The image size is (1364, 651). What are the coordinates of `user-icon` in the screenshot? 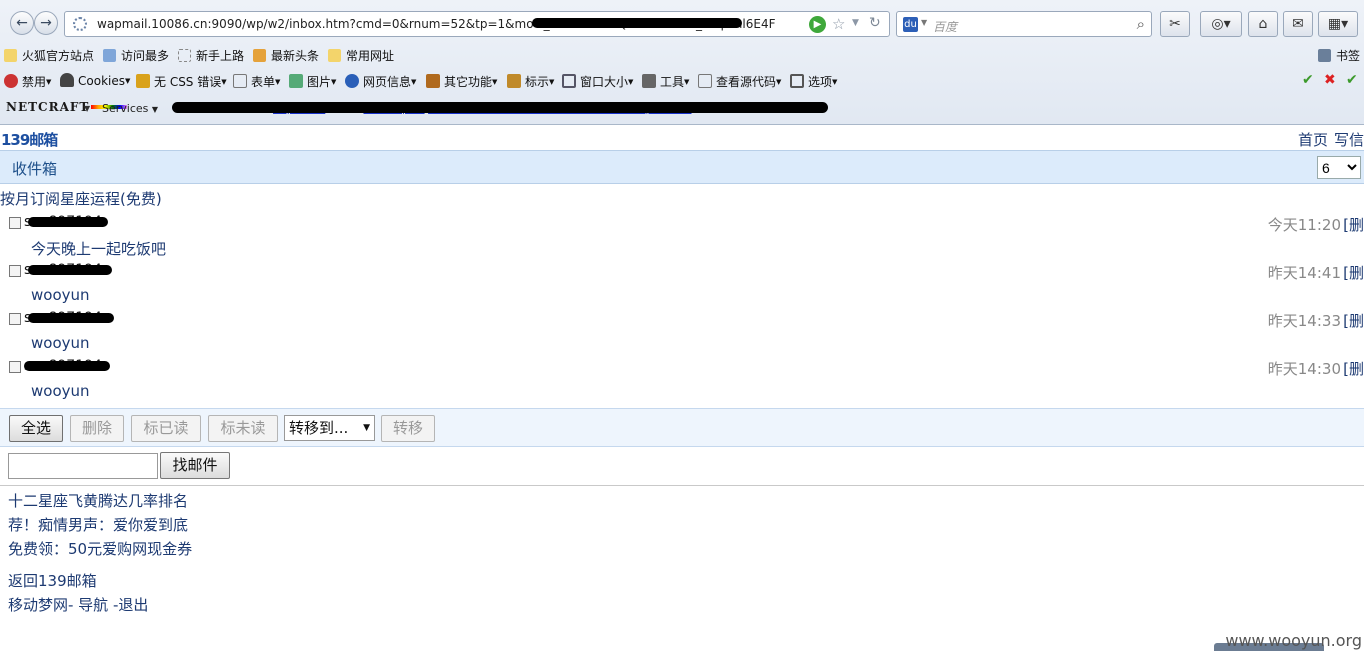 It's located at (67, 80).